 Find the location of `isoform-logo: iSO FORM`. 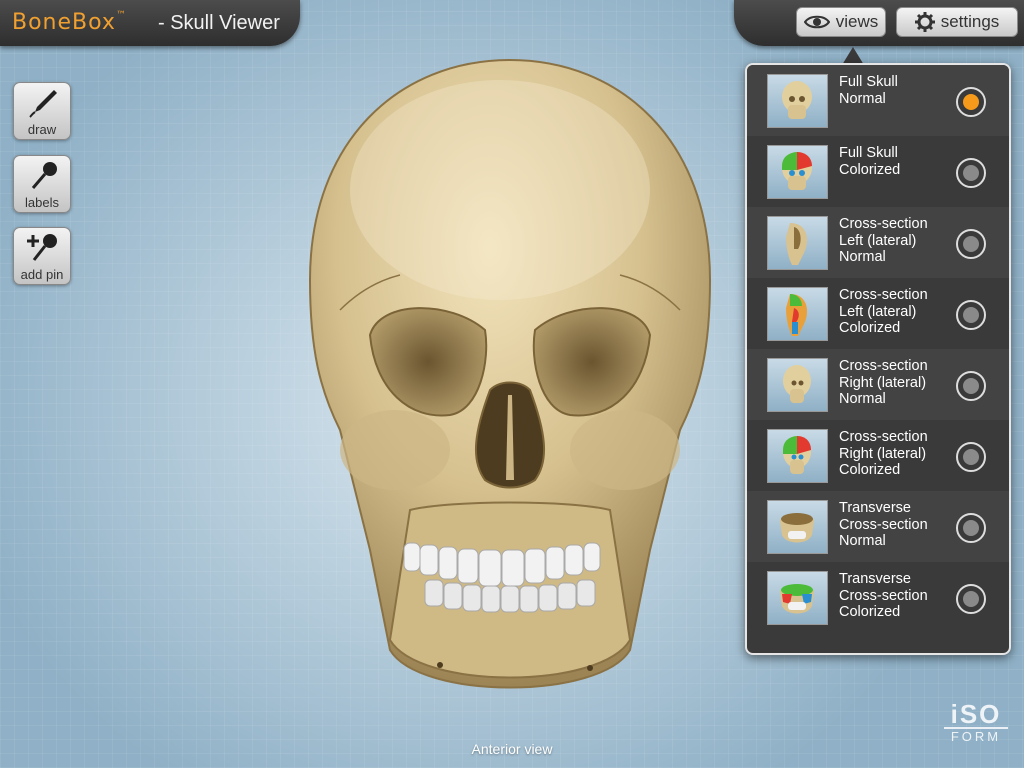

isoform-logo: iSO FORM is located at coordinates (976, 722).